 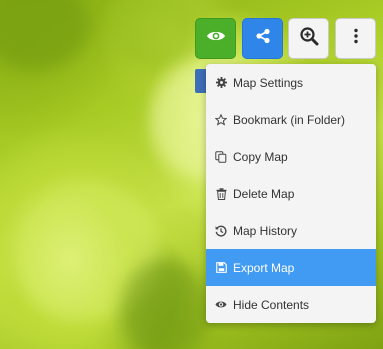 I want to click on star-icon, so click(x=221, y=119).